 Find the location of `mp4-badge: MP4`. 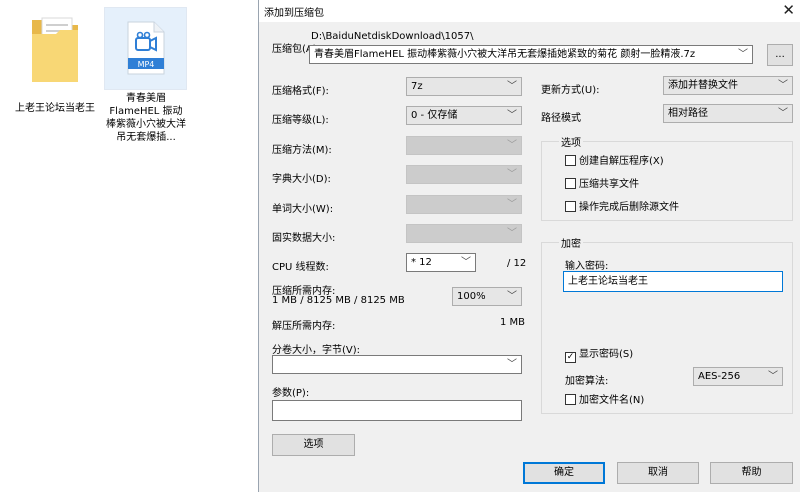

mp4-badge: MP4 is located at coordinates (146, 64).